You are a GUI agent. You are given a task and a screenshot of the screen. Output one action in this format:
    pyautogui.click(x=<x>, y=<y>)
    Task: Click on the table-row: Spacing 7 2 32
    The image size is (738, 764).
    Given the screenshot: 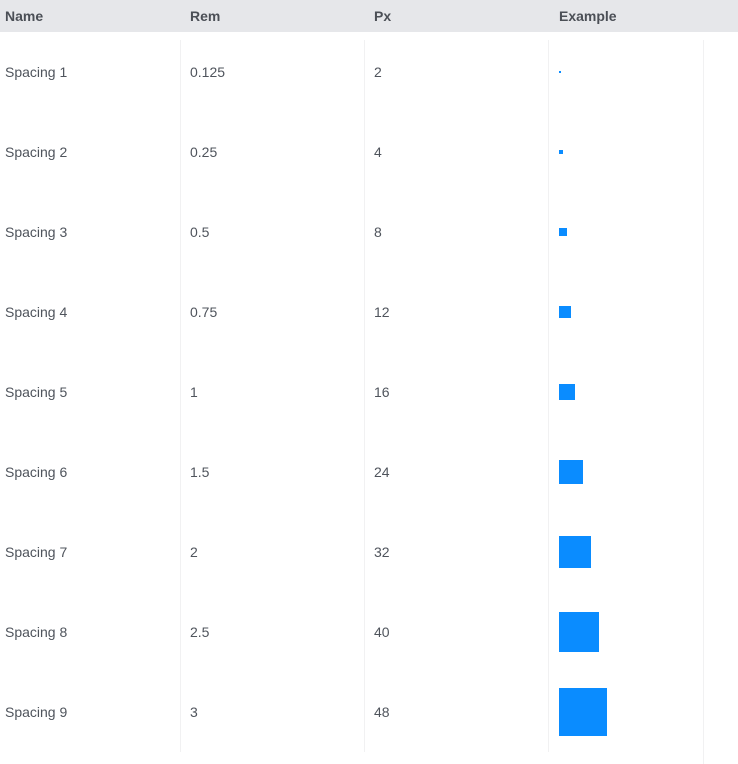 What is the action you would take?
    pyautogui.click(x=369, y=552)
    